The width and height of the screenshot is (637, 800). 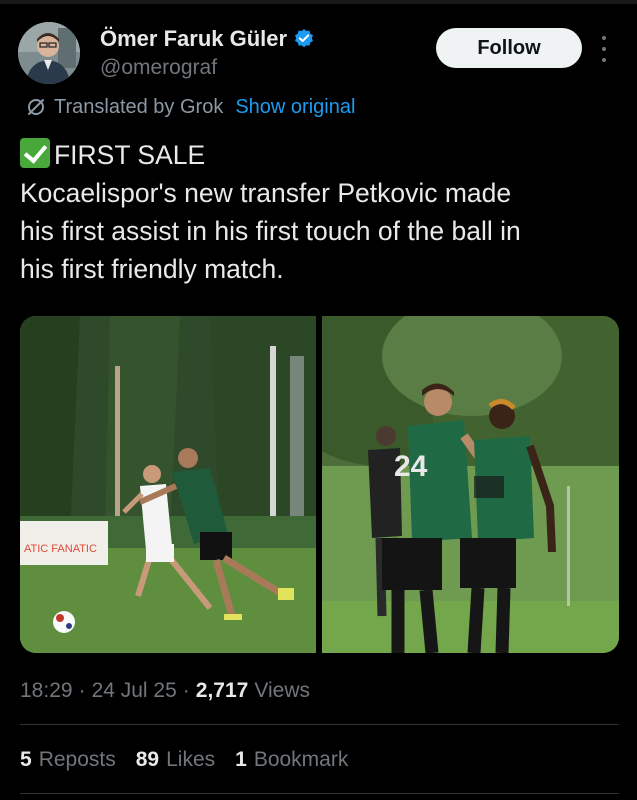 What do you see at coordinates (139, 106) in the screenshot?
I see `translated-label: Translated by Grok` at bounding box center [139, 106].